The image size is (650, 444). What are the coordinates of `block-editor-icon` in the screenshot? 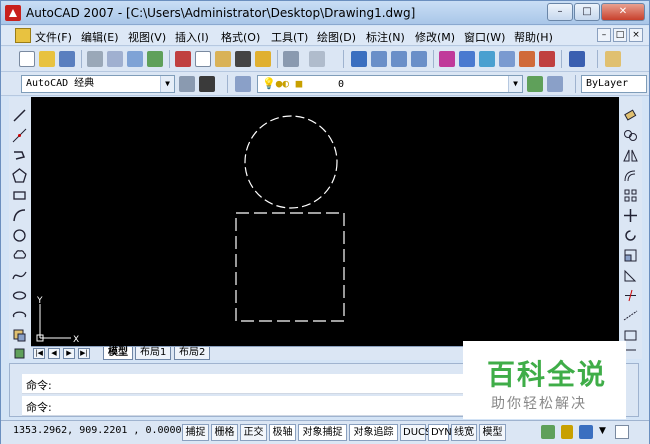 It's located at (263, 59).